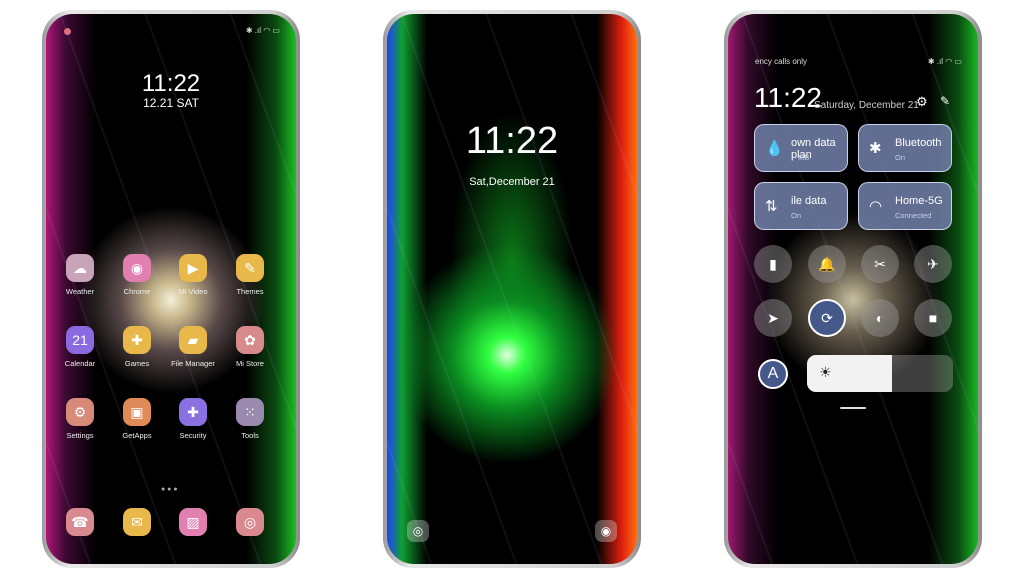 The height and width of the screenshot is (576, 1024). I want to click on app-label: Games, so click(137, 363).